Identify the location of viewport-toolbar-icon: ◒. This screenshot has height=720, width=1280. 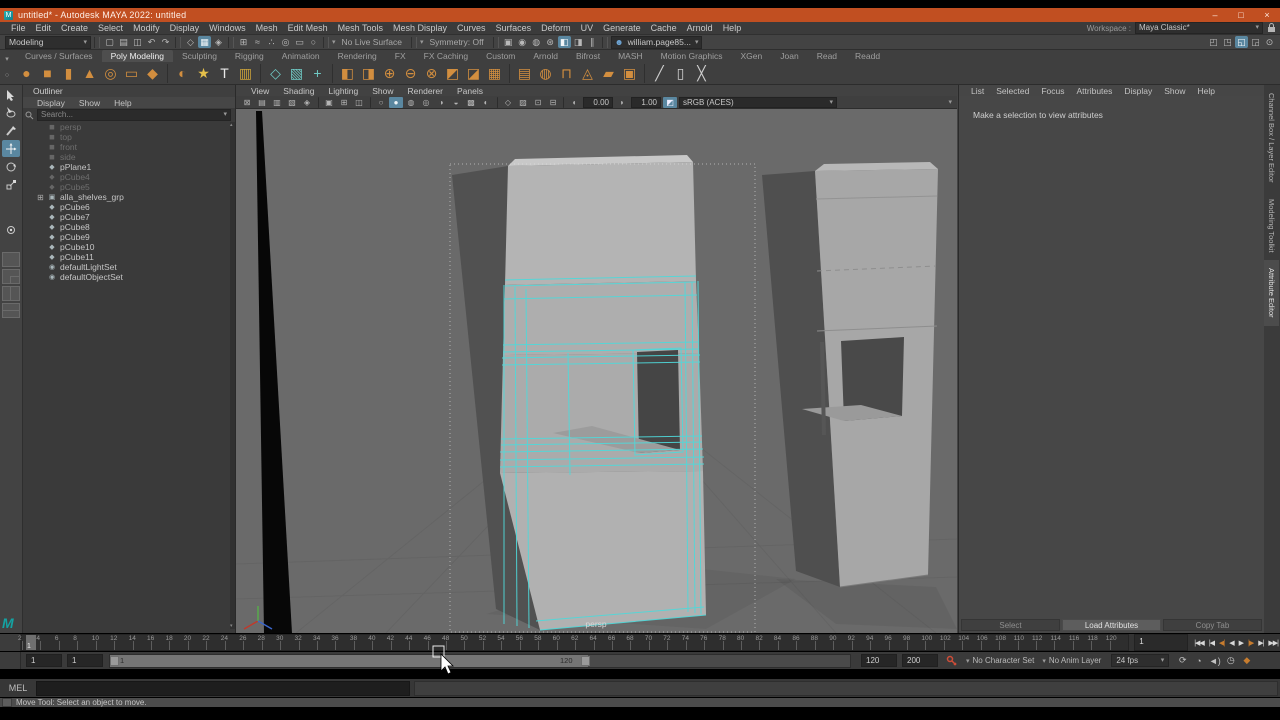
(456, 102).